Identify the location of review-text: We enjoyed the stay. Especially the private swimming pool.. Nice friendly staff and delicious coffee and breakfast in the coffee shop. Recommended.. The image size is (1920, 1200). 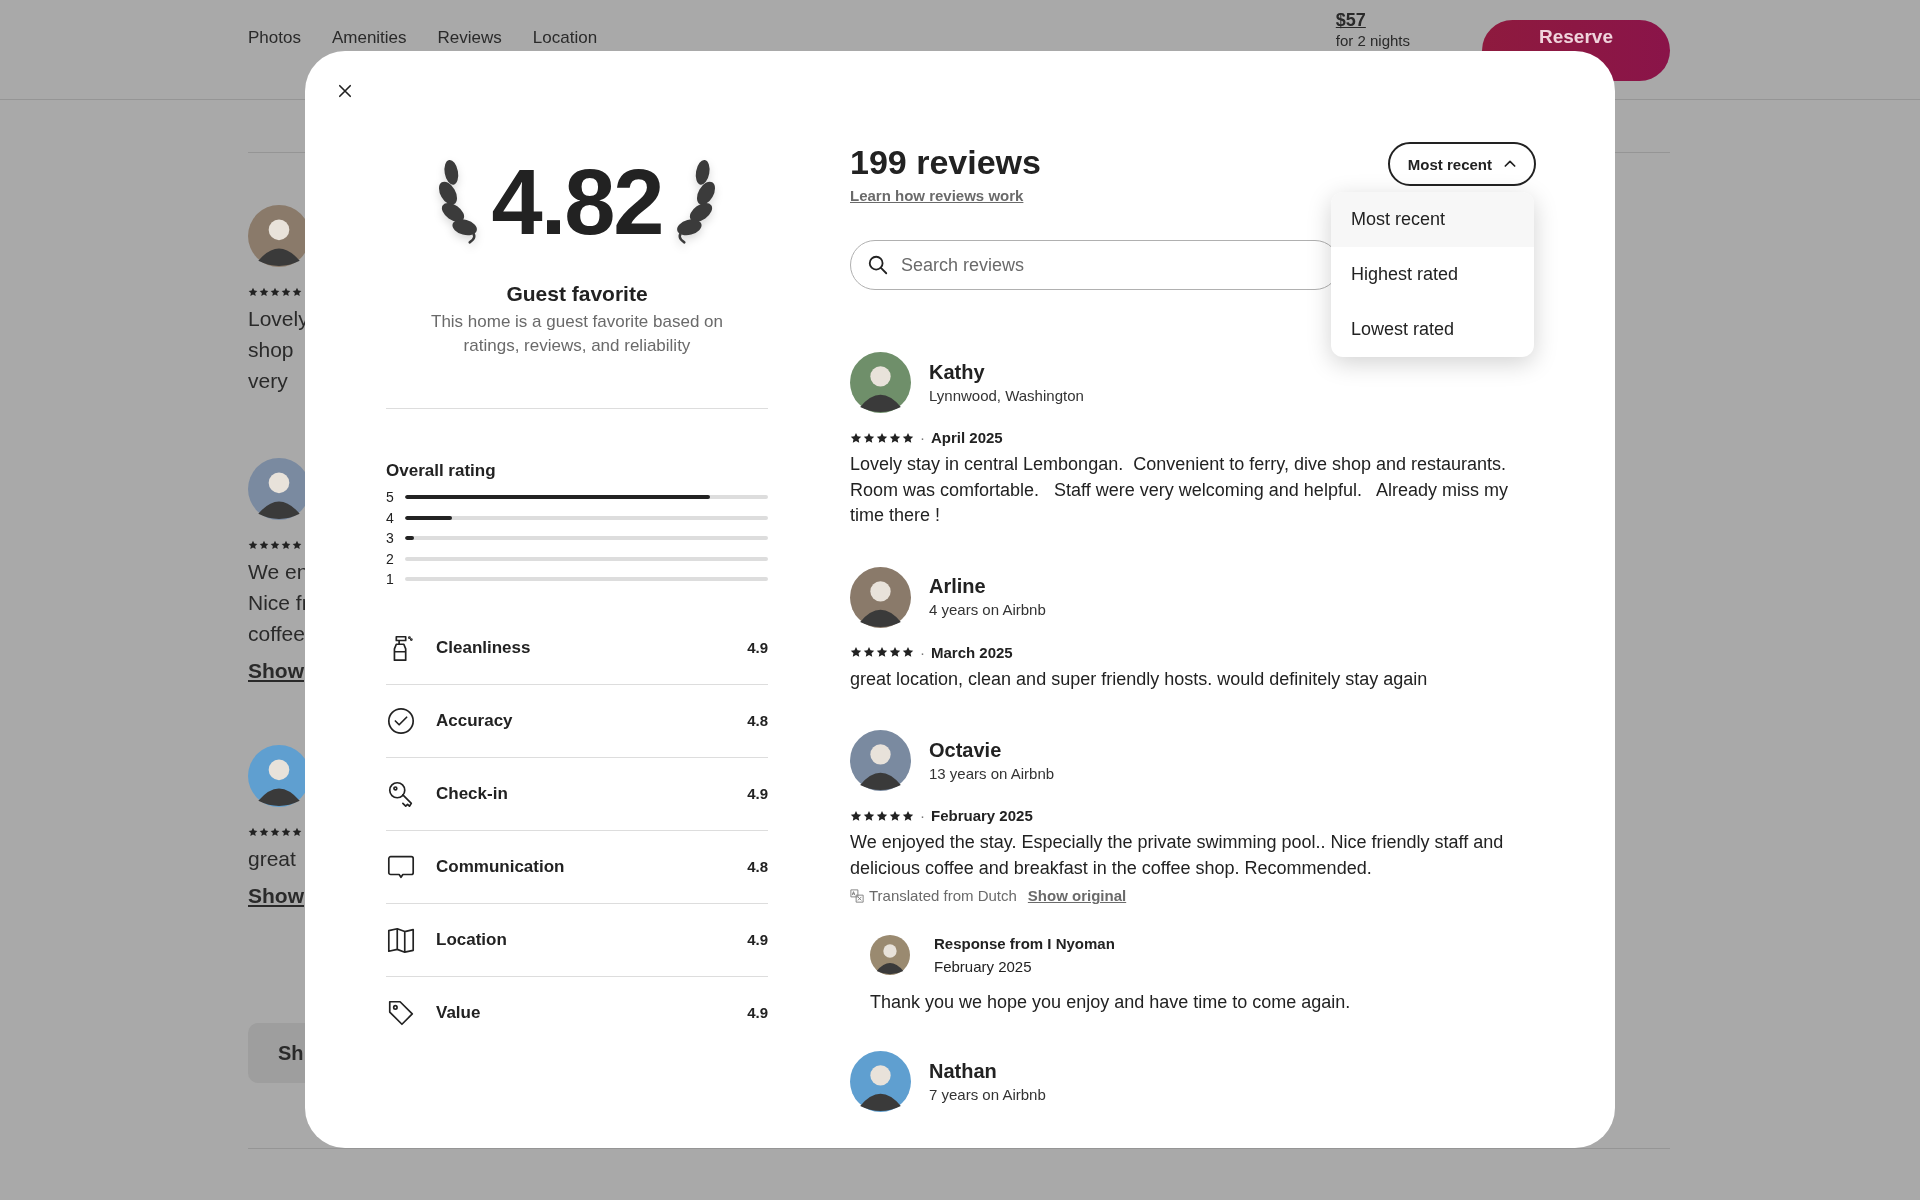
(1177, 855).